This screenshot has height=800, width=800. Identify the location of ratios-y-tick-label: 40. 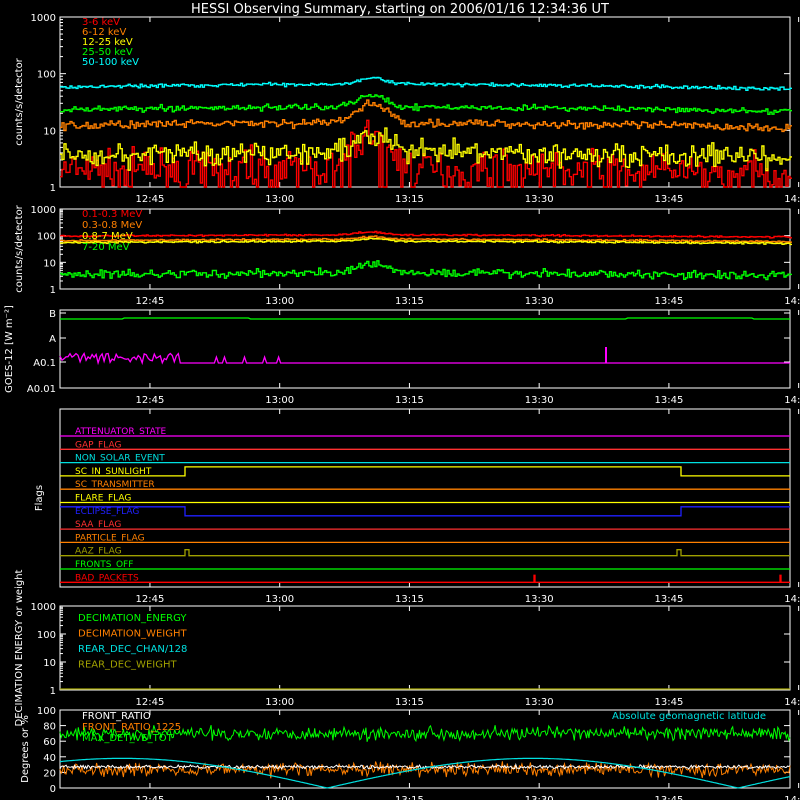
(49, 758).